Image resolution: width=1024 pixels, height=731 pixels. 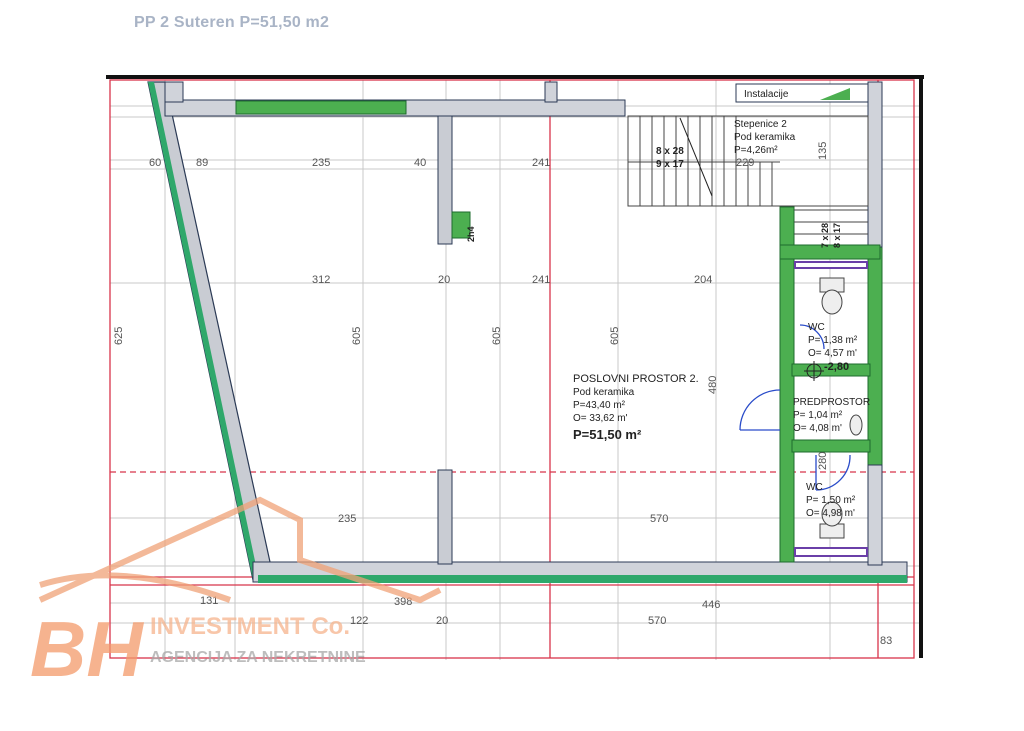 What do you see at coordinates (818, 415) in the screenshot?
I see `hall-p: P= 1,04 m²` at bounding box center [818, 415].